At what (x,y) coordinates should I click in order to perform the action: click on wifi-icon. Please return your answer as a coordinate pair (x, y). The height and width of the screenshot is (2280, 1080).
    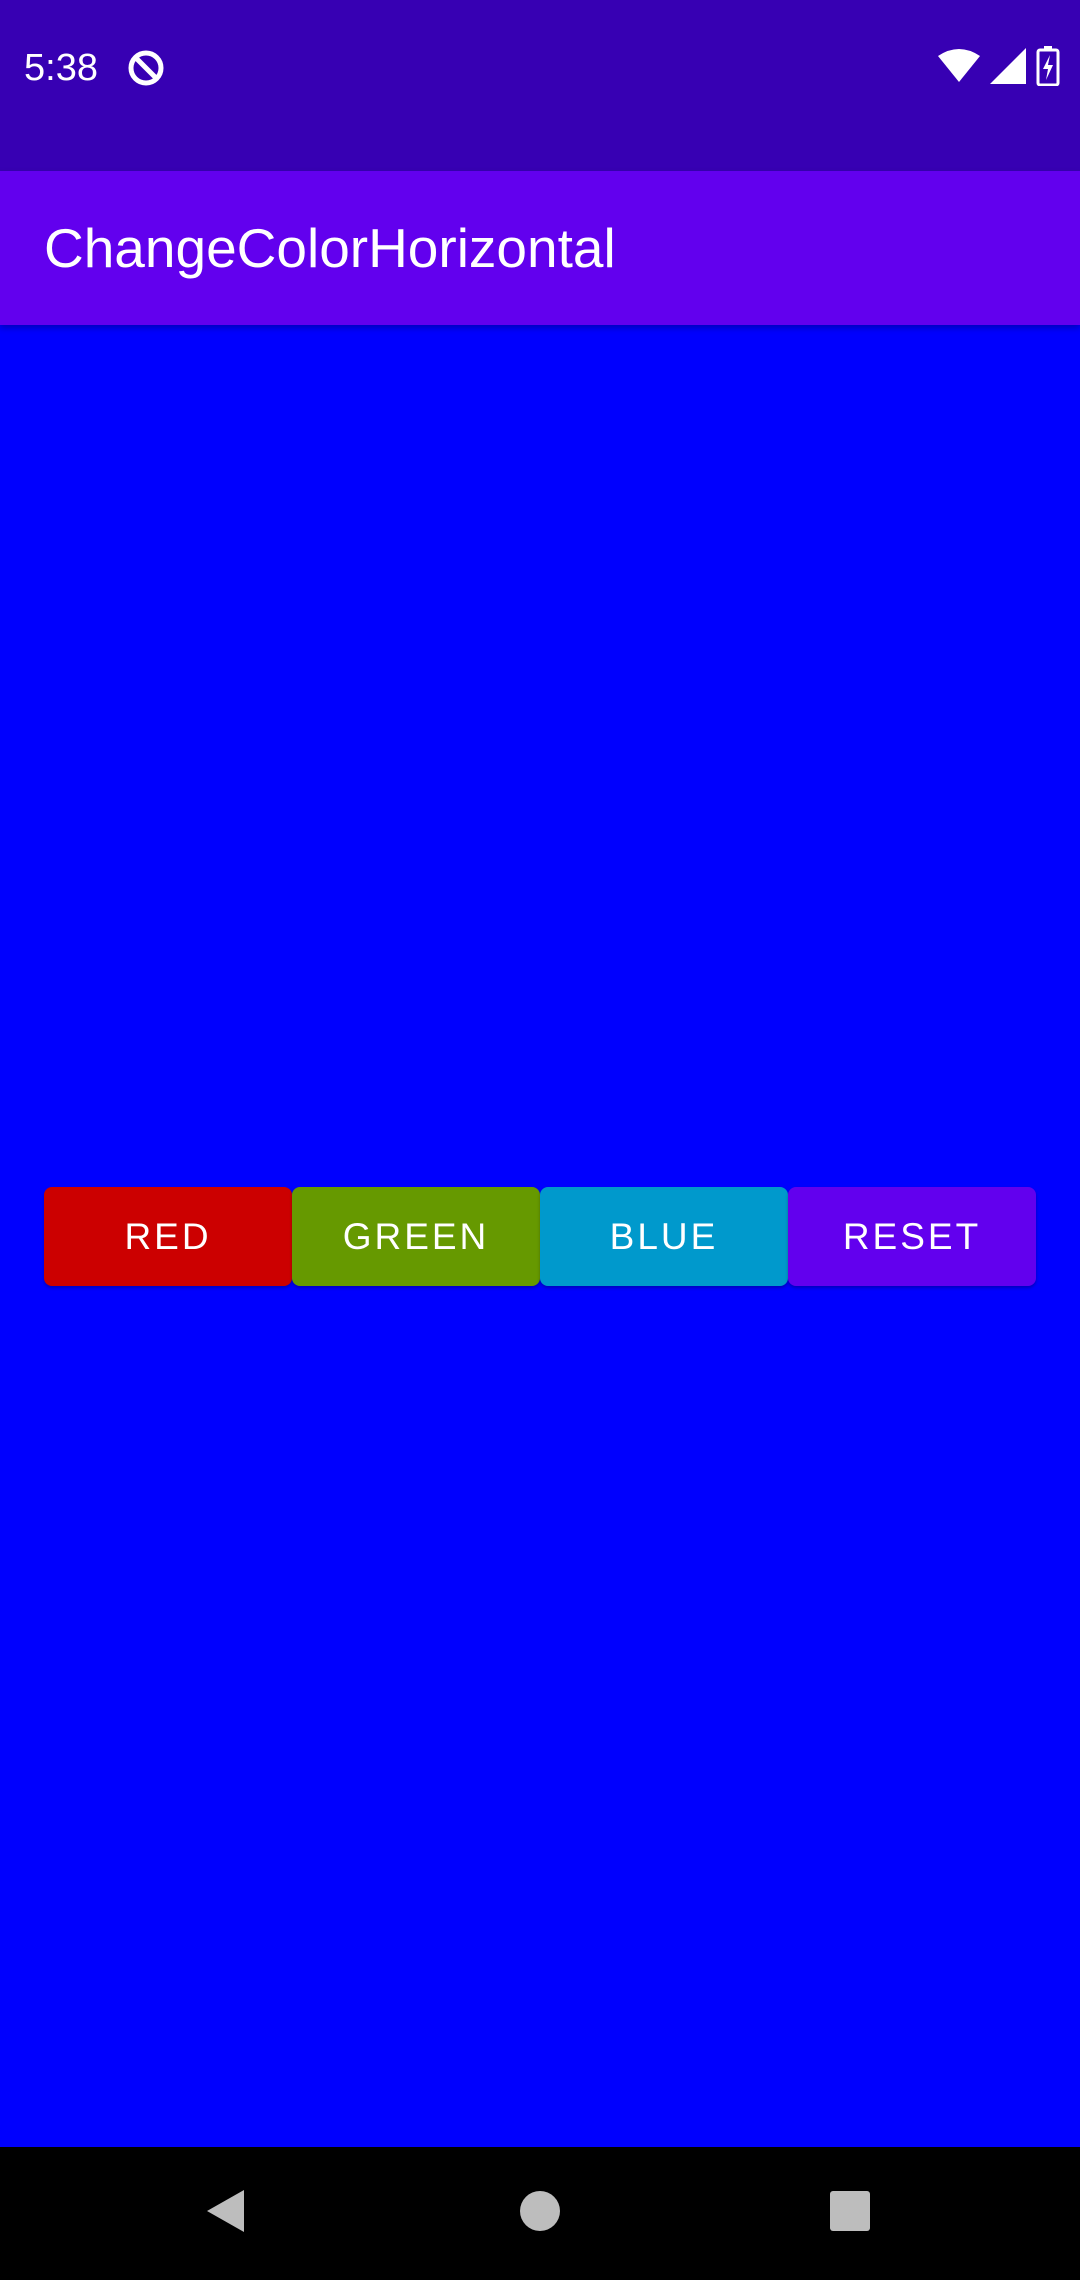
    Looking at the image, I should click on (959, 68).